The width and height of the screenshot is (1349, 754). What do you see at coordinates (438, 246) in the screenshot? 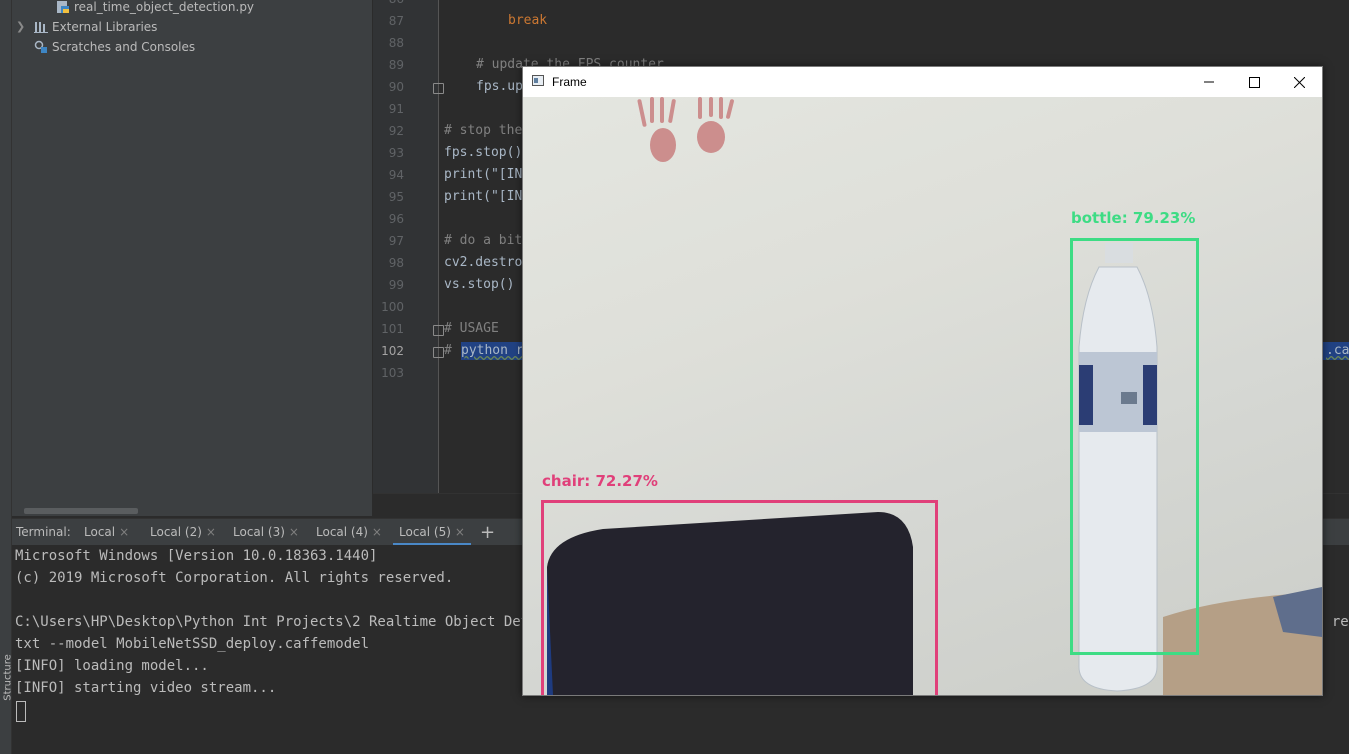
I see `gutter-divider` at bounding box center [438, 246].